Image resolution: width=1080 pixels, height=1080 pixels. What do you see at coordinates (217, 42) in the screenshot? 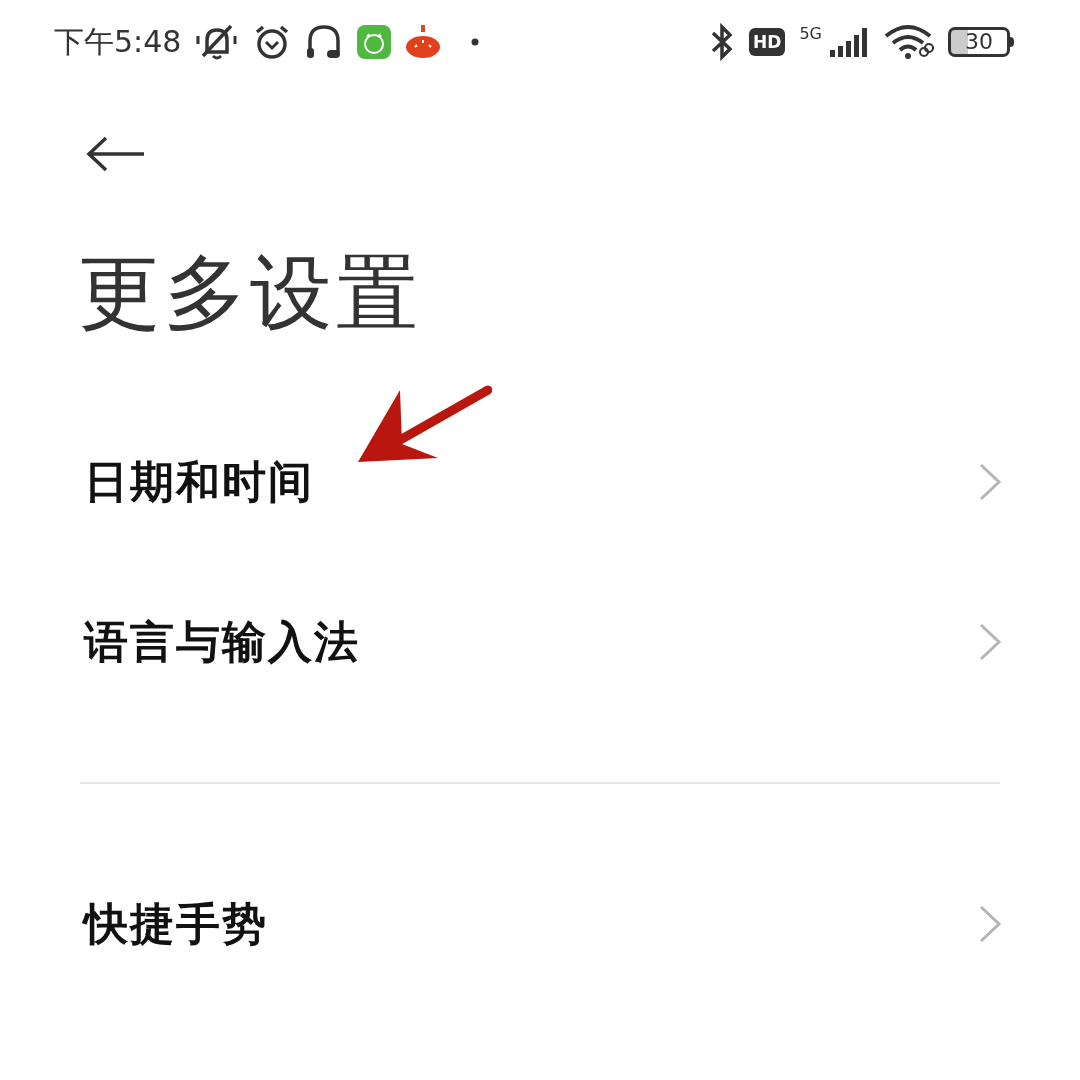
I see `muted-bell-icon` at bounding box center [217, 42].